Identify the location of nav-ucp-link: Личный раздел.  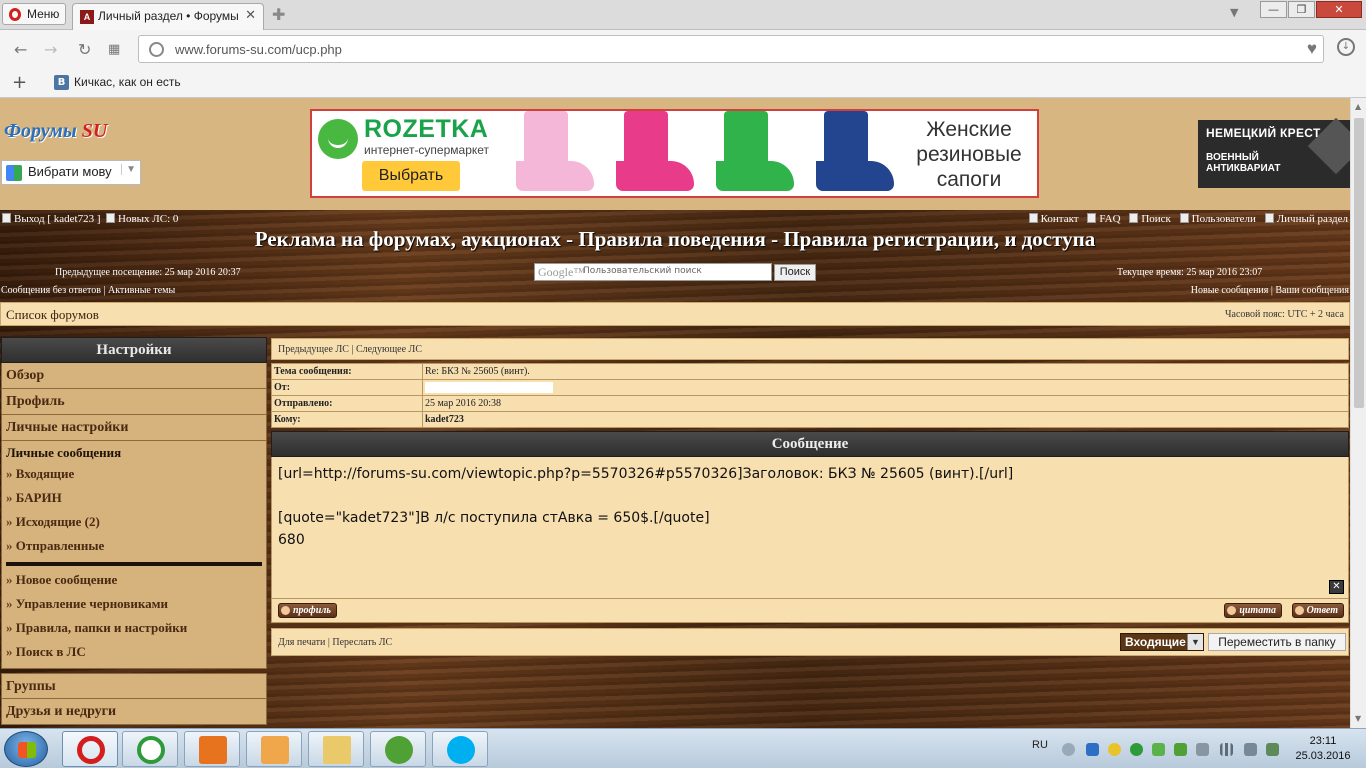
(1312, 219).